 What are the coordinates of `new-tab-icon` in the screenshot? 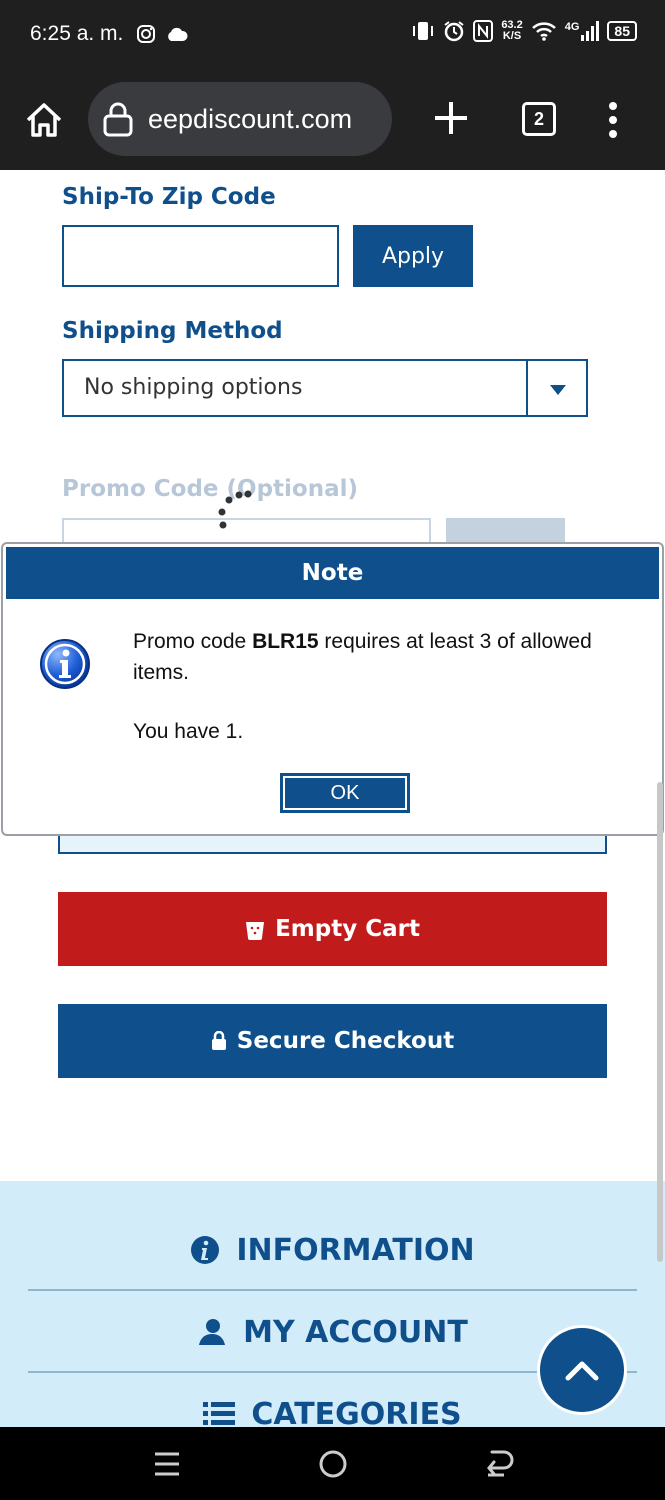 It's located at (451, 118).